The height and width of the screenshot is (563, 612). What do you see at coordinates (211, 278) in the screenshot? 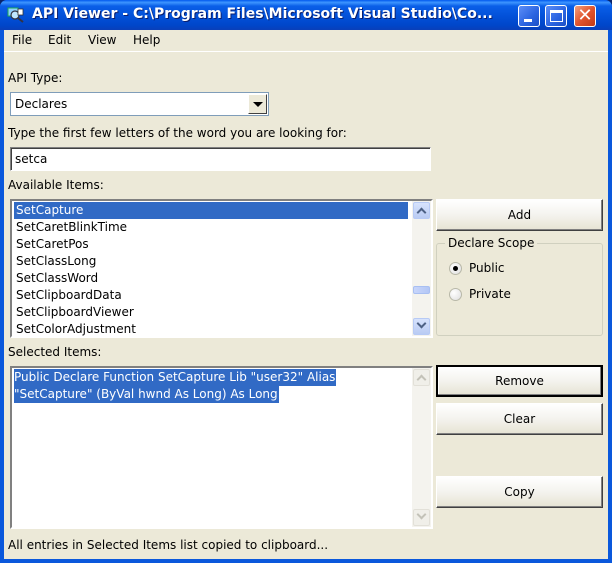
I see `list-item: SetClassWord` at bounding box center [211, 278].